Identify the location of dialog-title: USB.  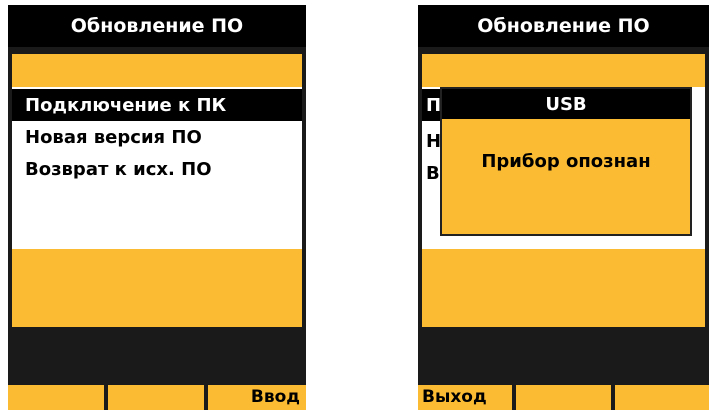
(566, 104).